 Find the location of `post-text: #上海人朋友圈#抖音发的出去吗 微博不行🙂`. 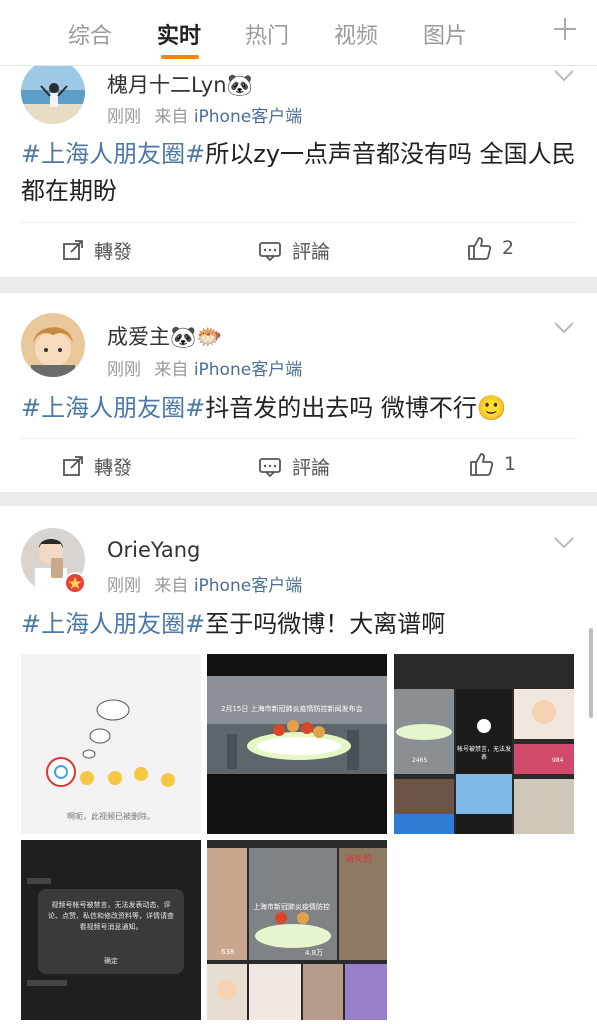

post-text: #上海人朋友圈#抖音发的出去吗 微博不行🙂 is located at coordinates (299, 408).